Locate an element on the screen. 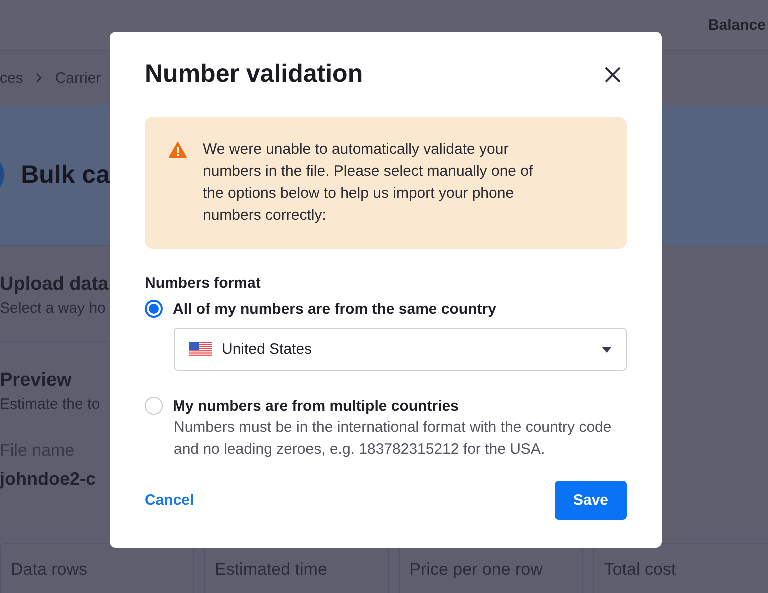 This screenshot has height=593, width=768. radio-option: All of my numbers are from the same country is located at coordinates (386, 309).